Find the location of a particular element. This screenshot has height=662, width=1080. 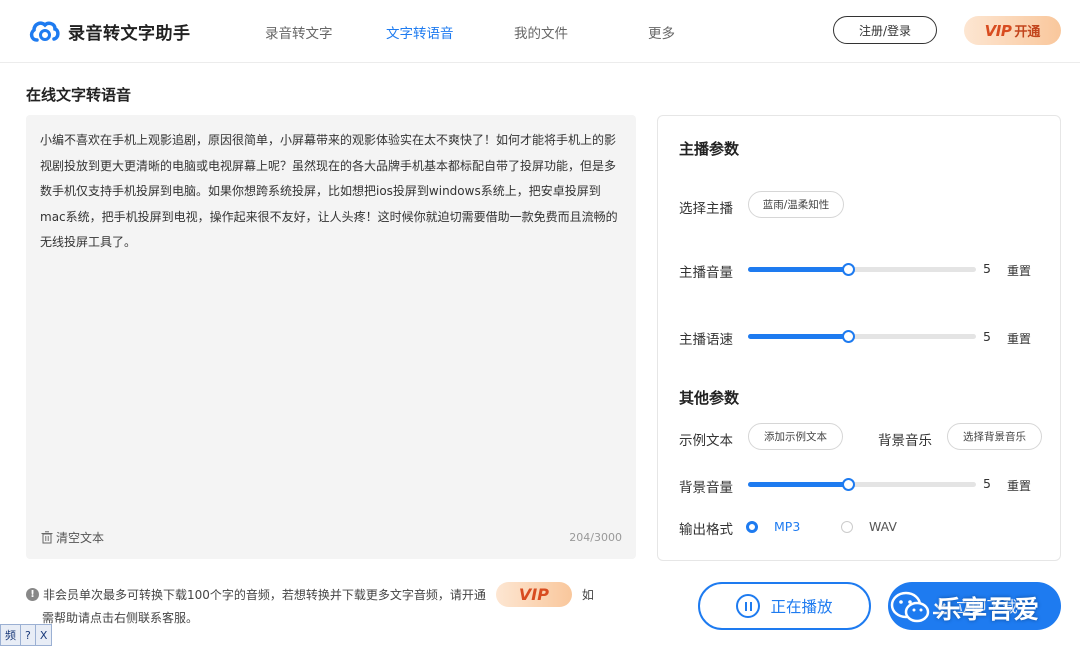

nav-item-my-files: 我的文件 is located at coordinates (581, 32).